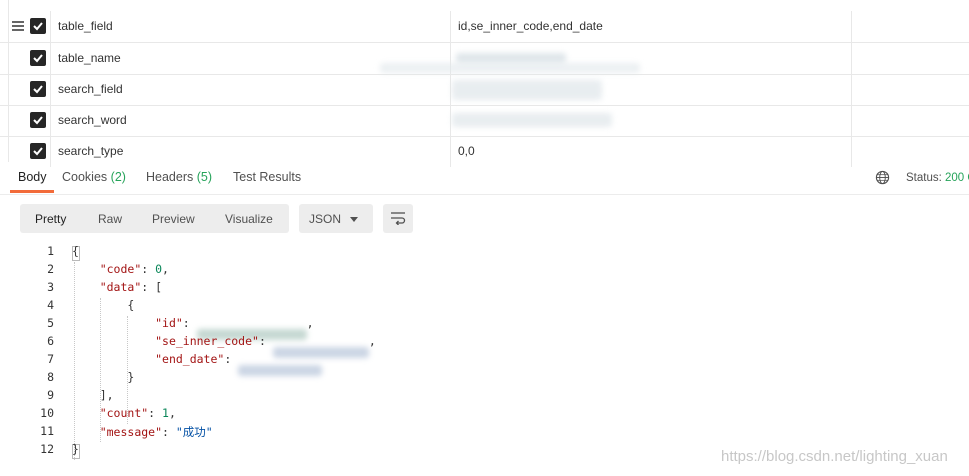 This screenshot has width=969, height=476. What do you see at coordinates (137, 413) in the screenshot?
I see `code-line: "count": 1,` at bounding box center [137, 413].